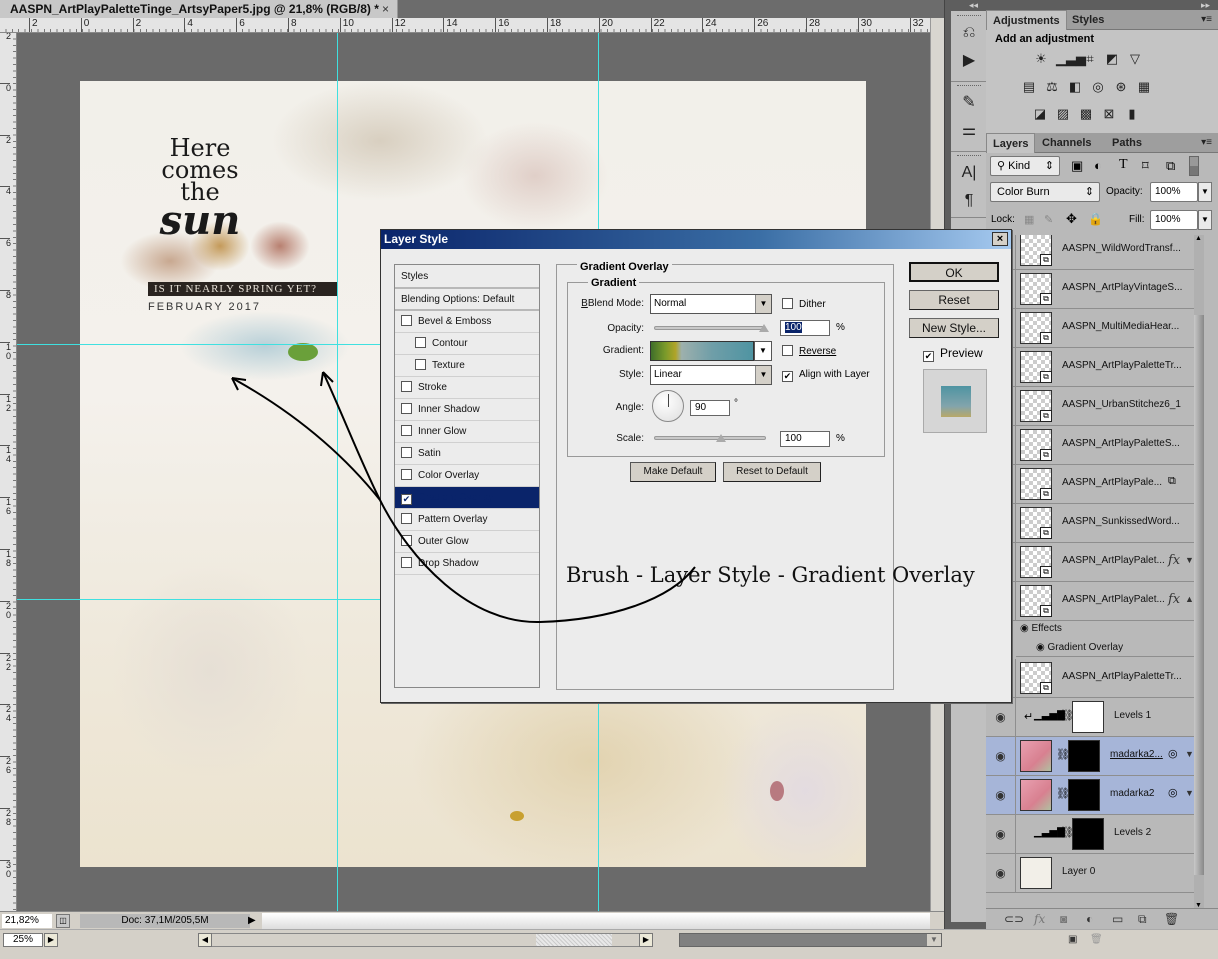 The width and height of the screenshot is (1218, 959). What do you see at coordinates (1189, 599) in the screenshot?
I see `collapse-icon: ▲` at bounding box center [1189, 599].